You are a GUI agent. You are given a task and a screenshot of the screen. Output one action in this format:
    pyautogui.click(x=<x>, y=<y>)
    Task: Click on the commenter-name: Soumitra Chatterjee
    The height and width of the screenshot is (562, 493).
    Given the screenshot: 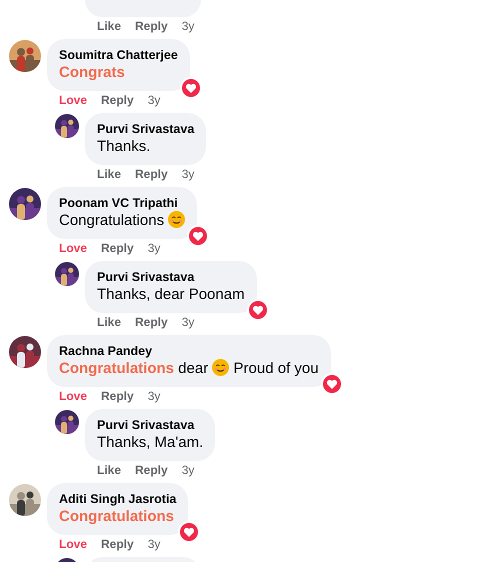 What is the action you would take?
    pyautogui.click(x=118, y=55)
    